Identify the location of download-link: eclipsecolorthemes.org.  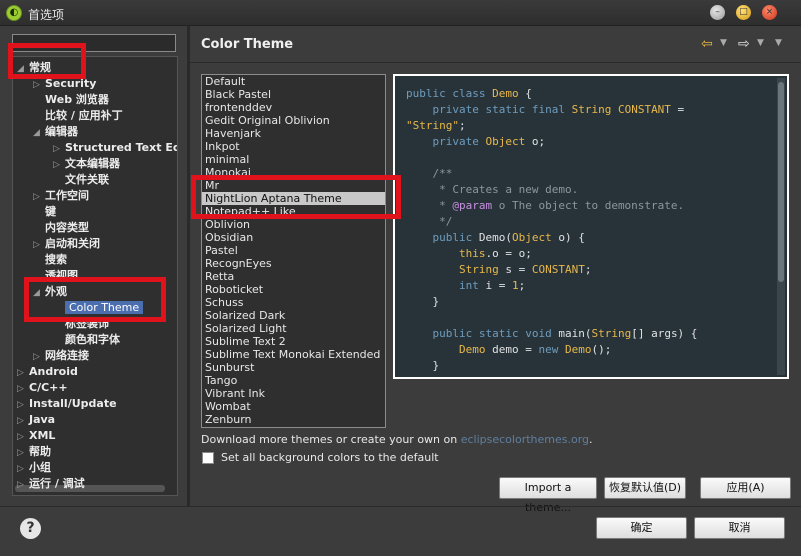
(525, 439).